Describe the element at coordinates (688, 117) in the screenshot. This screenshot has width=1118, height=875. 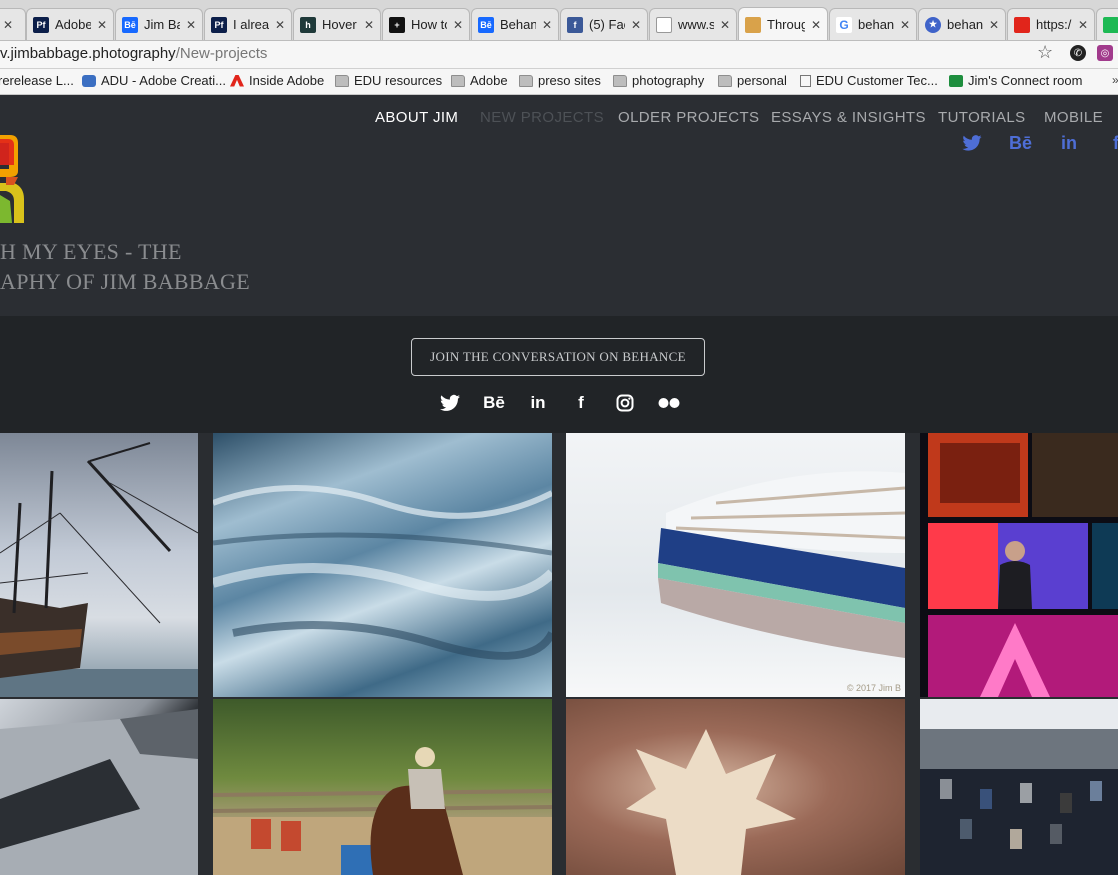
I see `nav-older-projects: OLDER PROJECTS` at that location.